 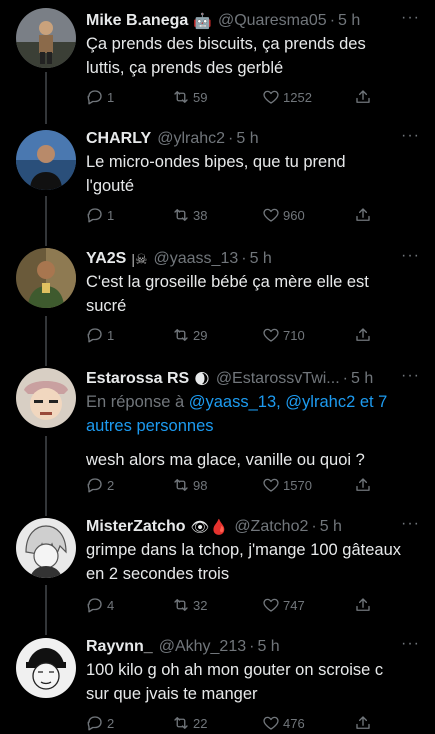 What do you see at coordinates (200, 605) in the screenshot?
I see `retweet-count: 32` at bounding box center [200, 605].